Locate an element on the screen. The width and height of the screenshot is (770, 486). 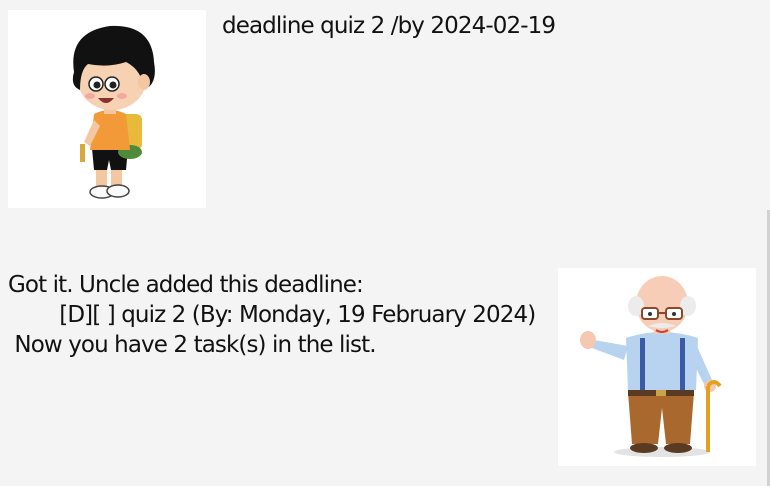
bot-avatar is located at coordinates (657, 367).